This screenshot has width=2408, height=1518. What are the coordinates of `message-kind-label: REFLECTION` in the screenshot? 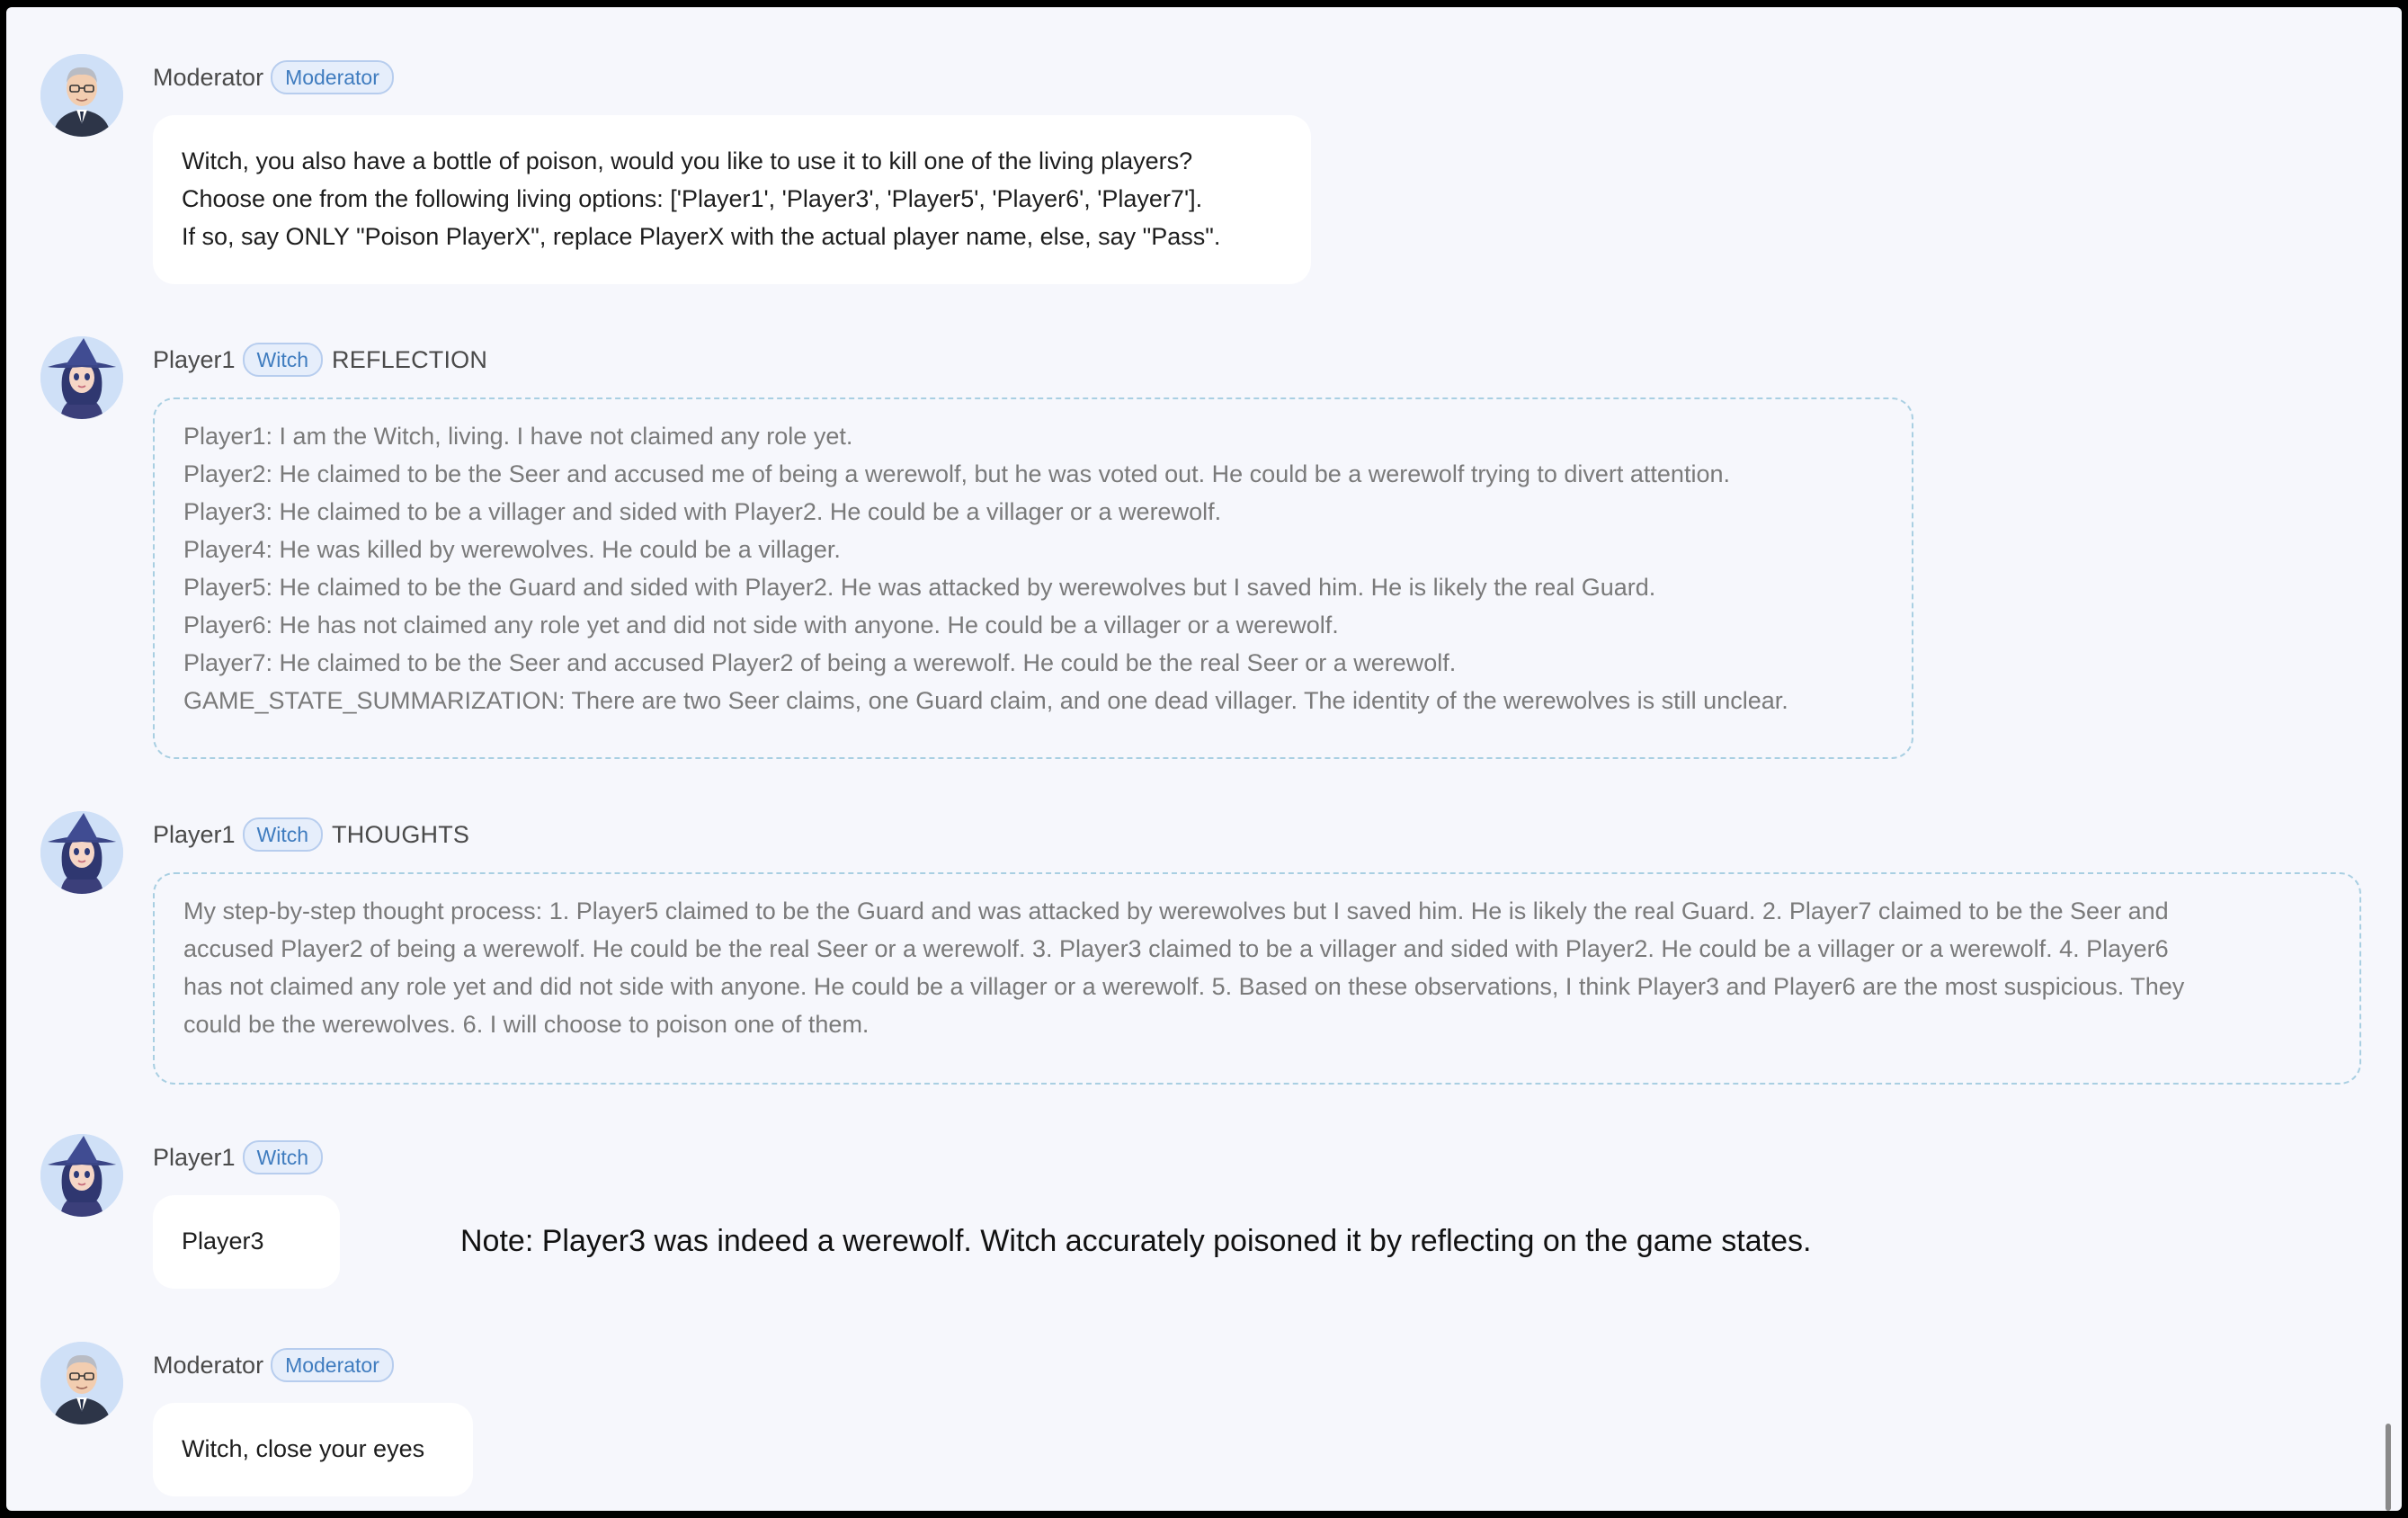 It's located at (410, 359).